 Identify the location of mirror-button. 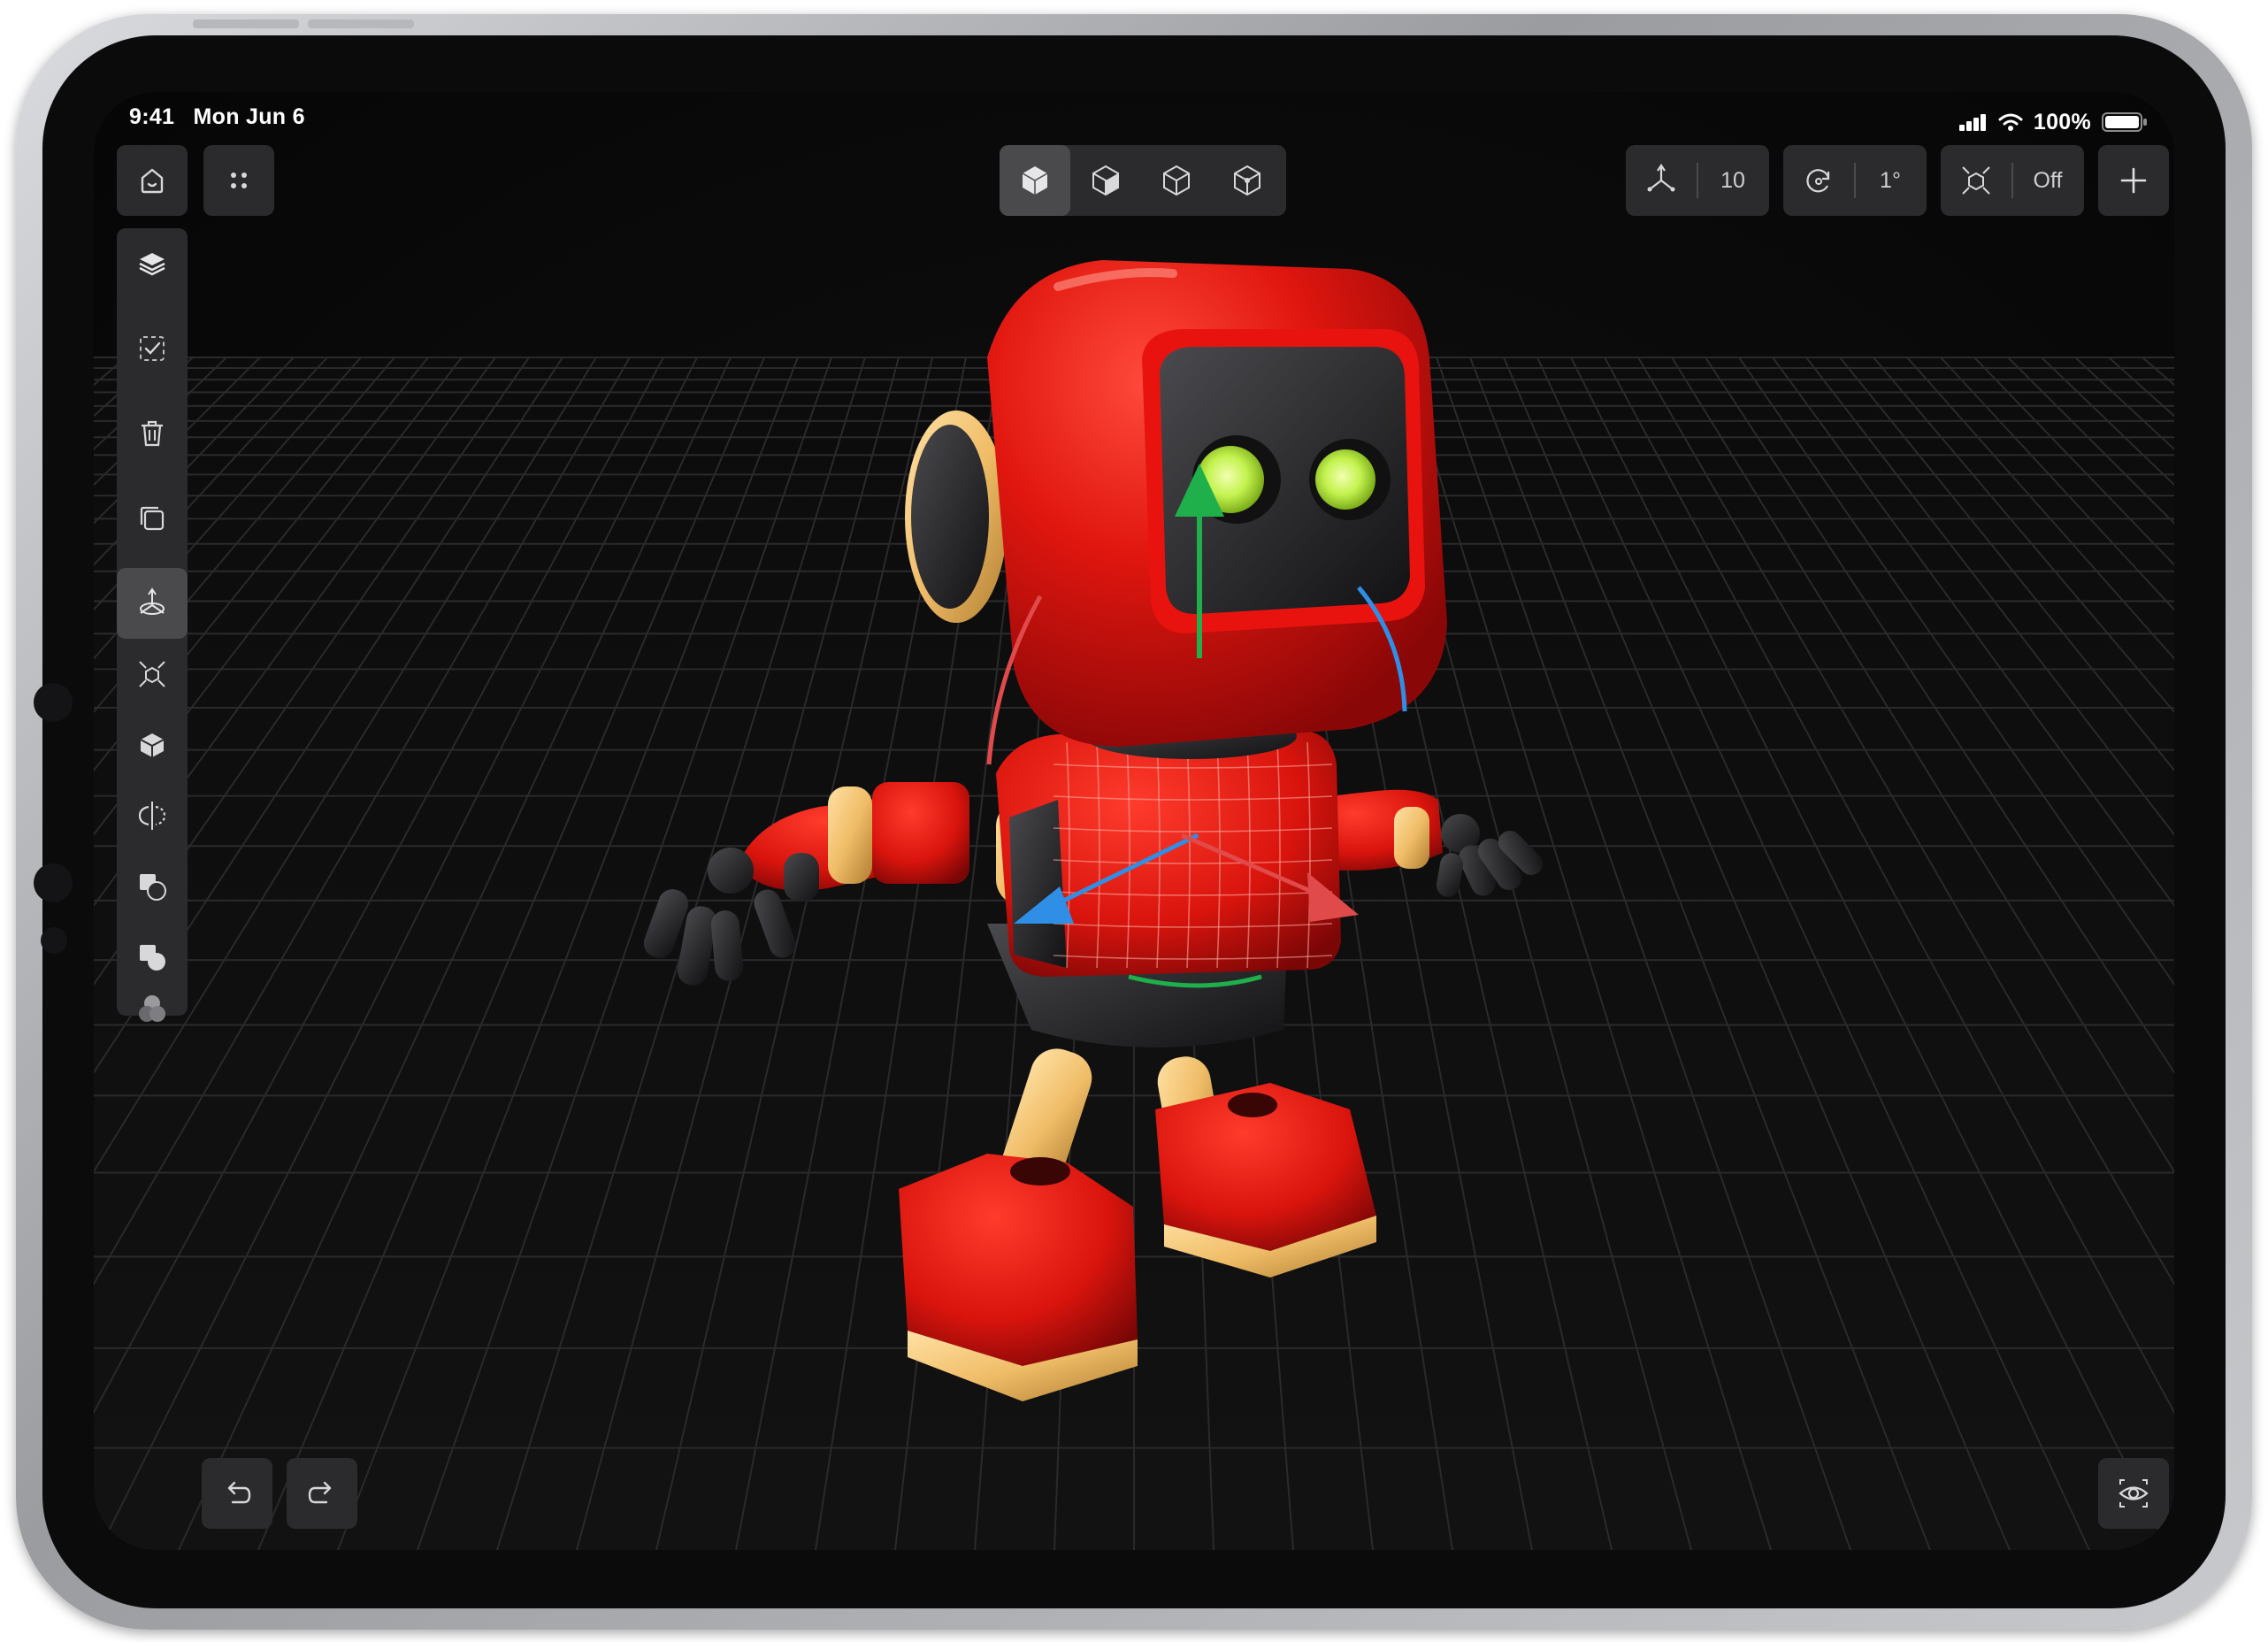
(153, 815).